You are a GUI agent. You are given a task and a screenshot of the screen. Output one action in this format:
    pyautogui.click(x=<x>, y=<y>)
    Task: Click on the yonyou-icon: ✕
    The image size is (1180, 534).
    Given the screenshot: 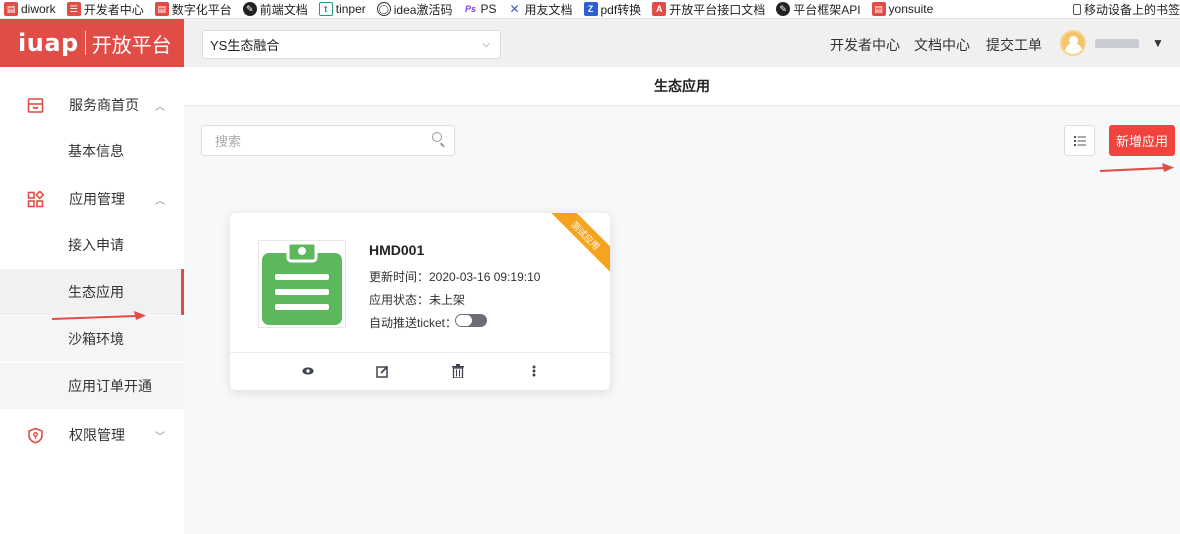 What is the action you would take?
    pyautogui.click(x=514, y=9)
    